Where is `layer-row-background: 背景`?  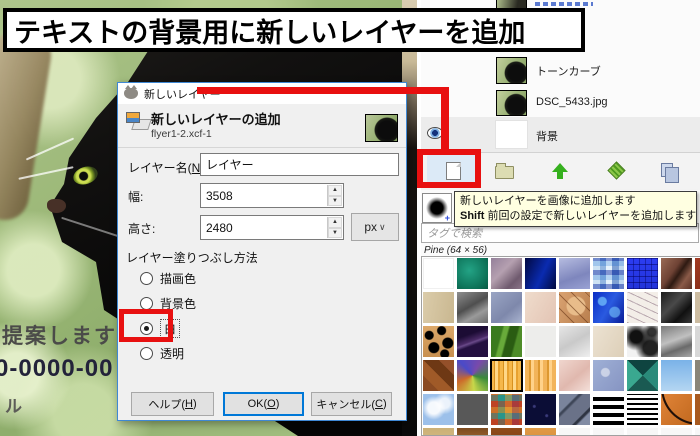
layer-row-background: 背景 is located at coordinates (560, 134).